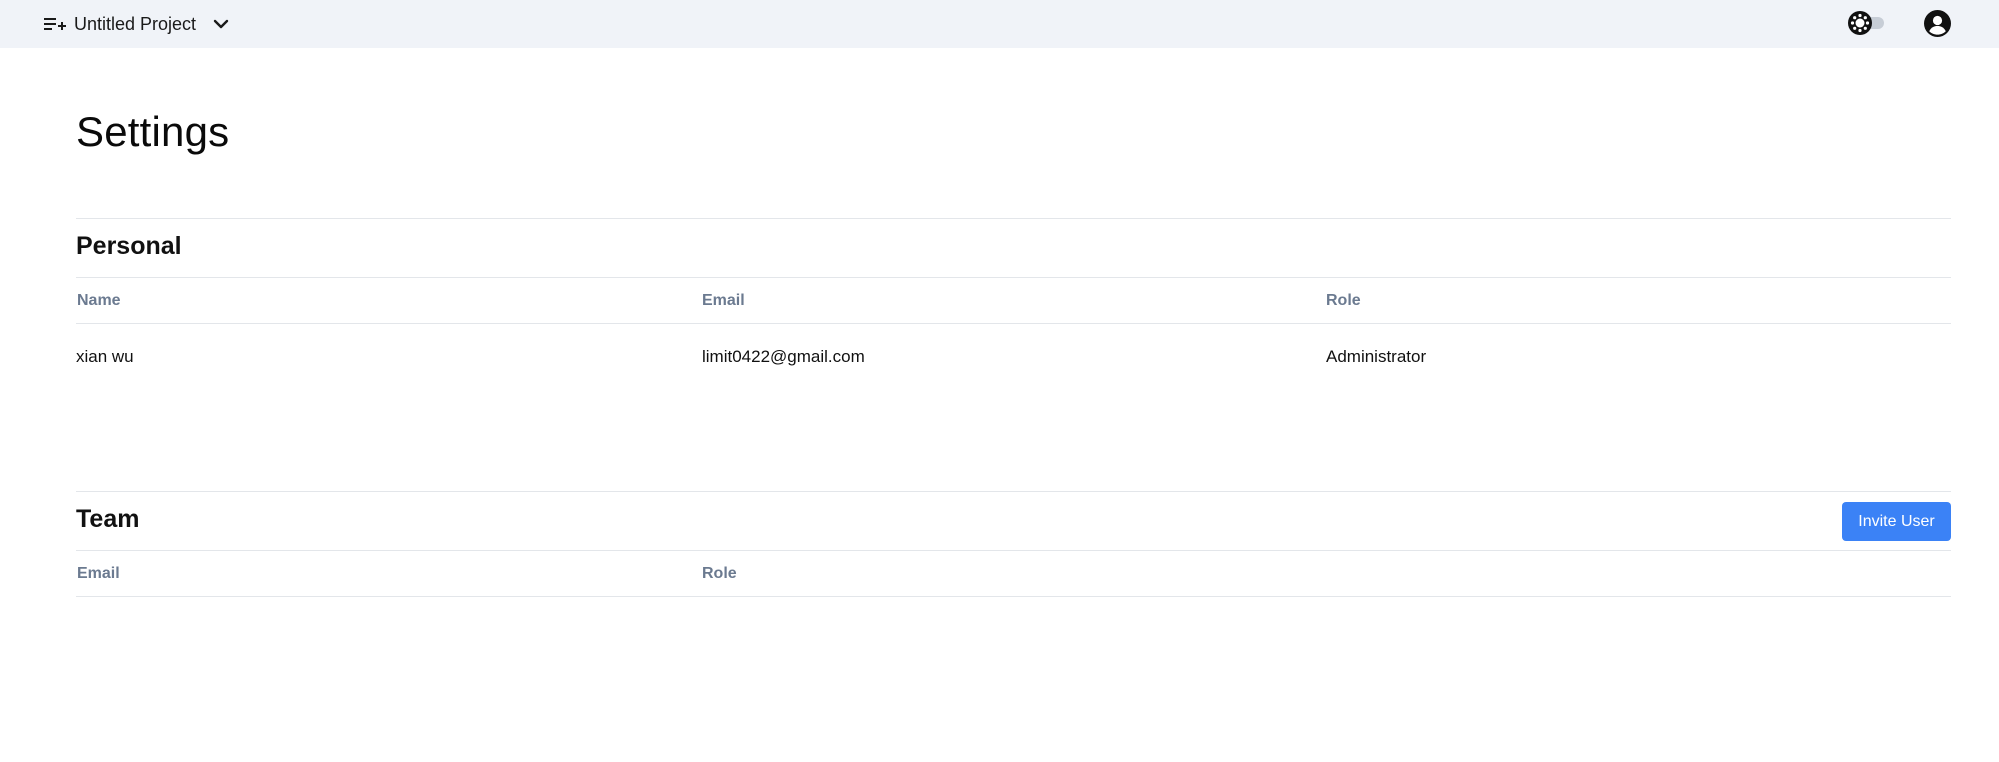 This screenshot has width=1999, height=762. I want to click on theme-toggle, so click(1867, 23).